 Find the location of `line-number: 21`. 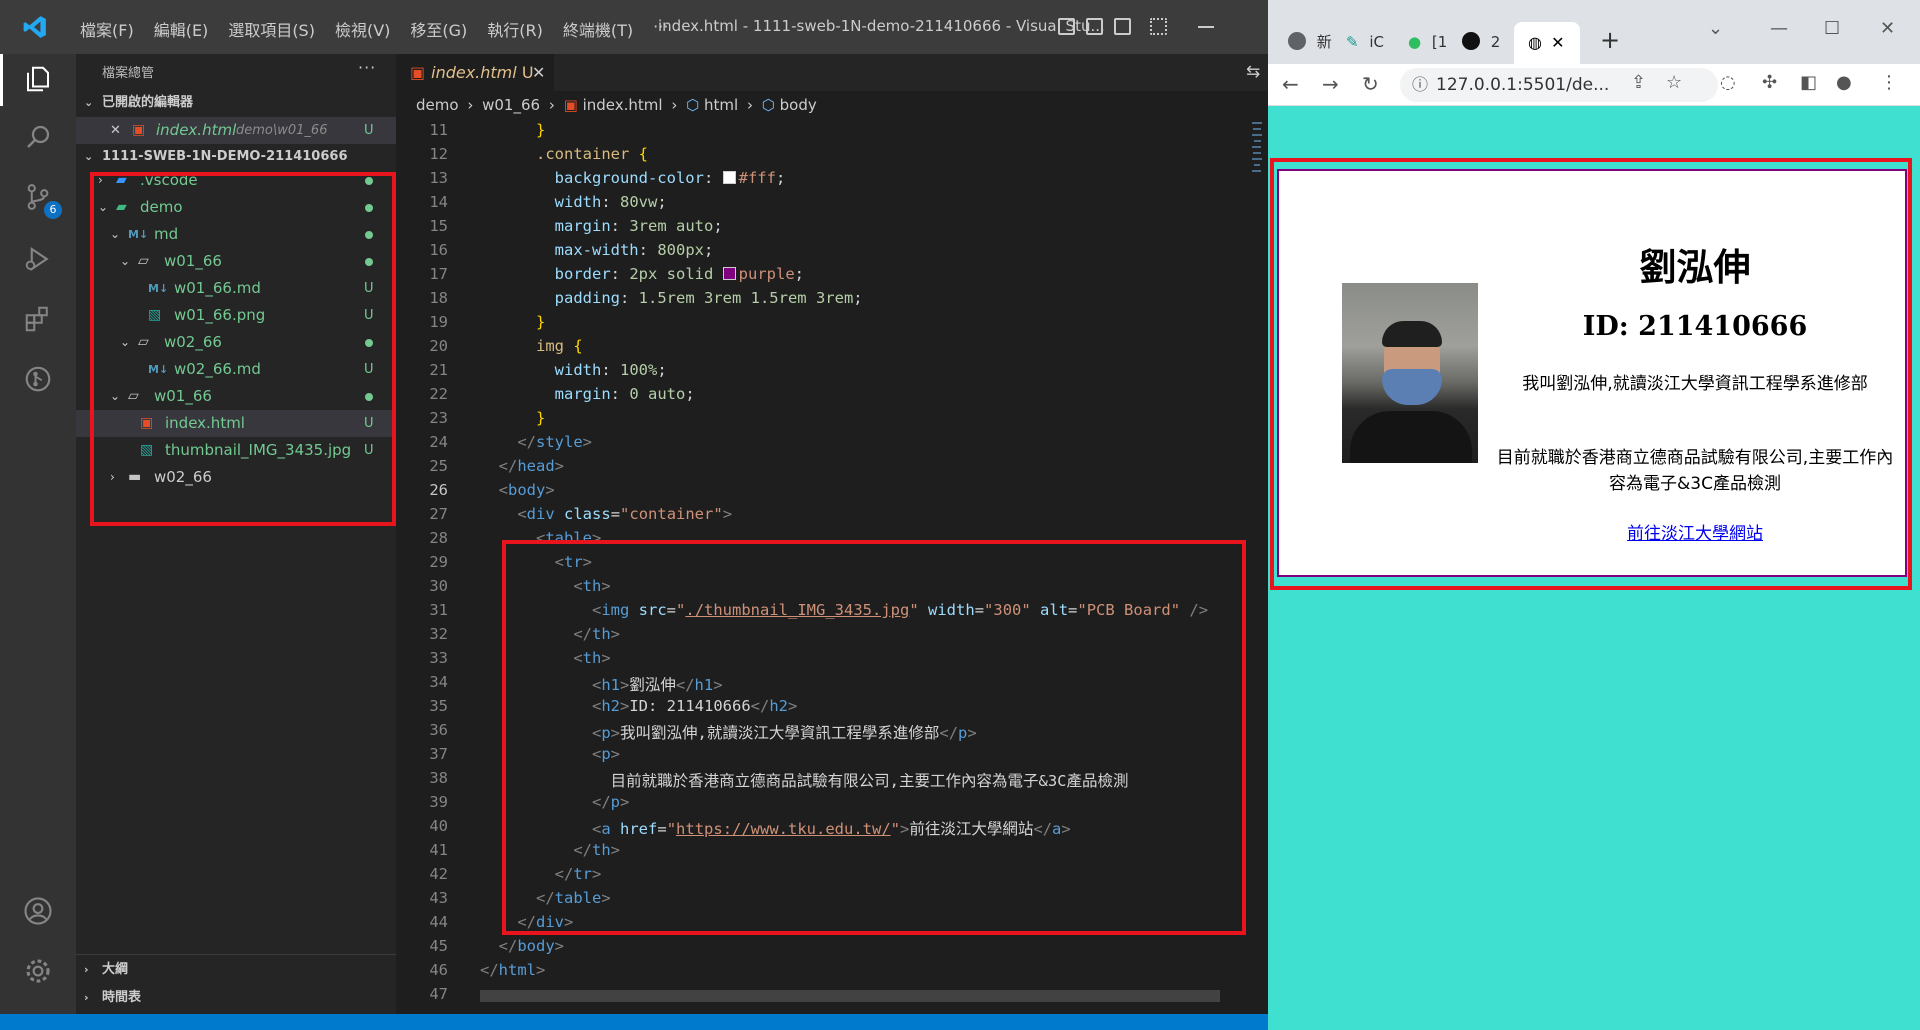

line-number: 21 is located at coordinates (438, 370).